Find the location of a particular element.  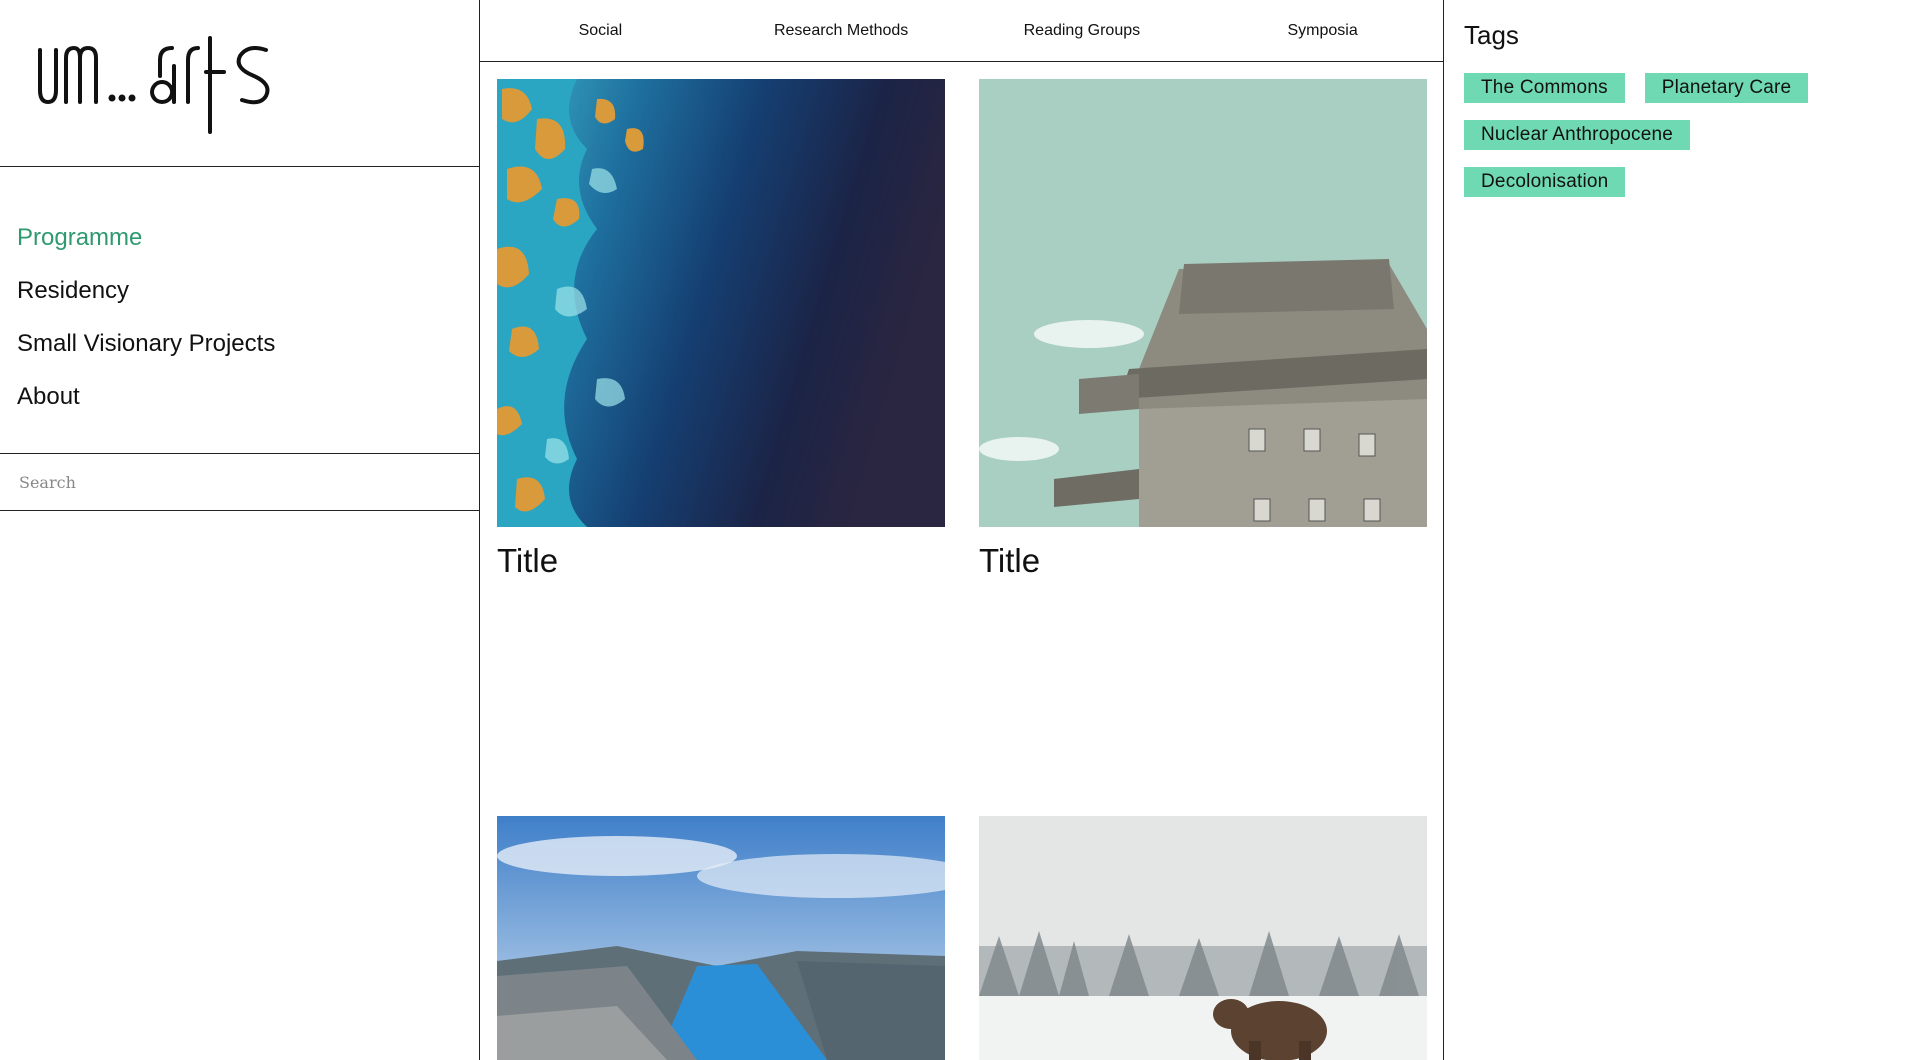

nav-item-residency: Residency is located at coordinates (248, 290).